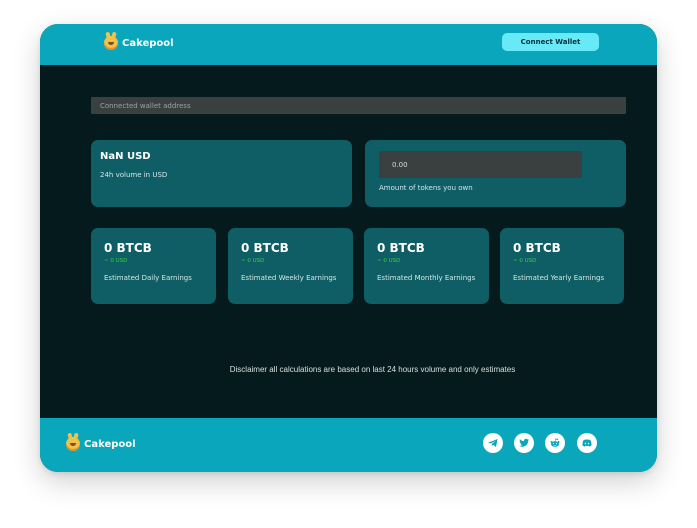 The width and height of the screenshot is (697, 528). What do you see at coordinates (587, 443) in the screenshot?
I see `discord-icon` at bounding box center [587, 443].